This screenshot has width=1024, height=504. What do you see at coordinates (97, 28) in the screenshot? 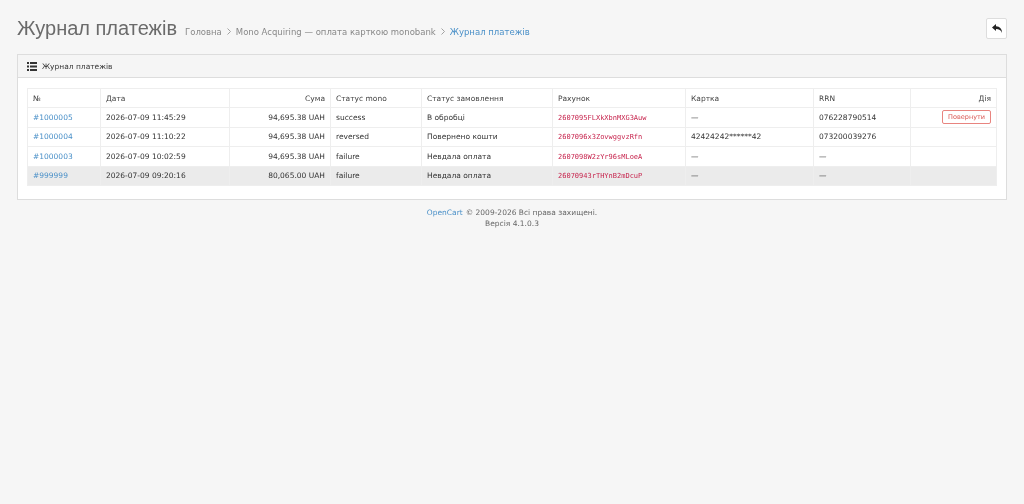
I see `page-title: Журнал платежів` at bounding box center [97, 28].